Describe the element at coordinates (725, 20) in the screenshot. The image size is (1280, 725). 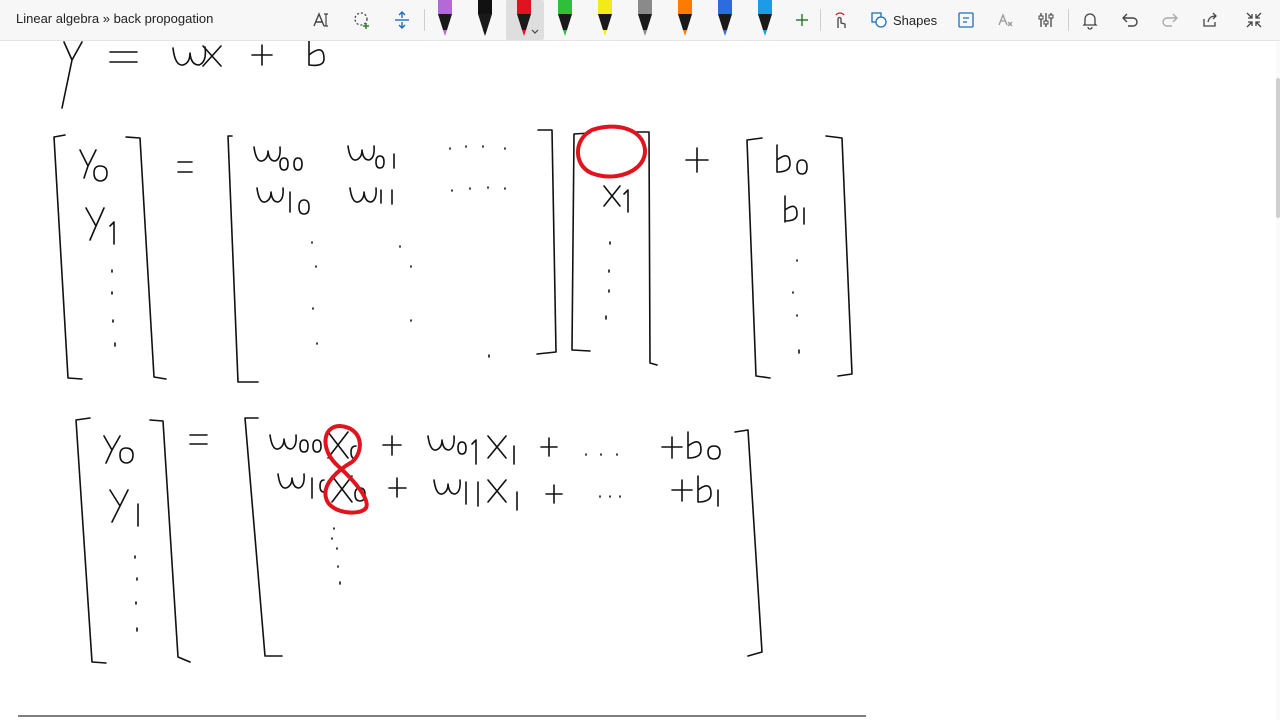
I see `galaxy-pen-icon` at that location.